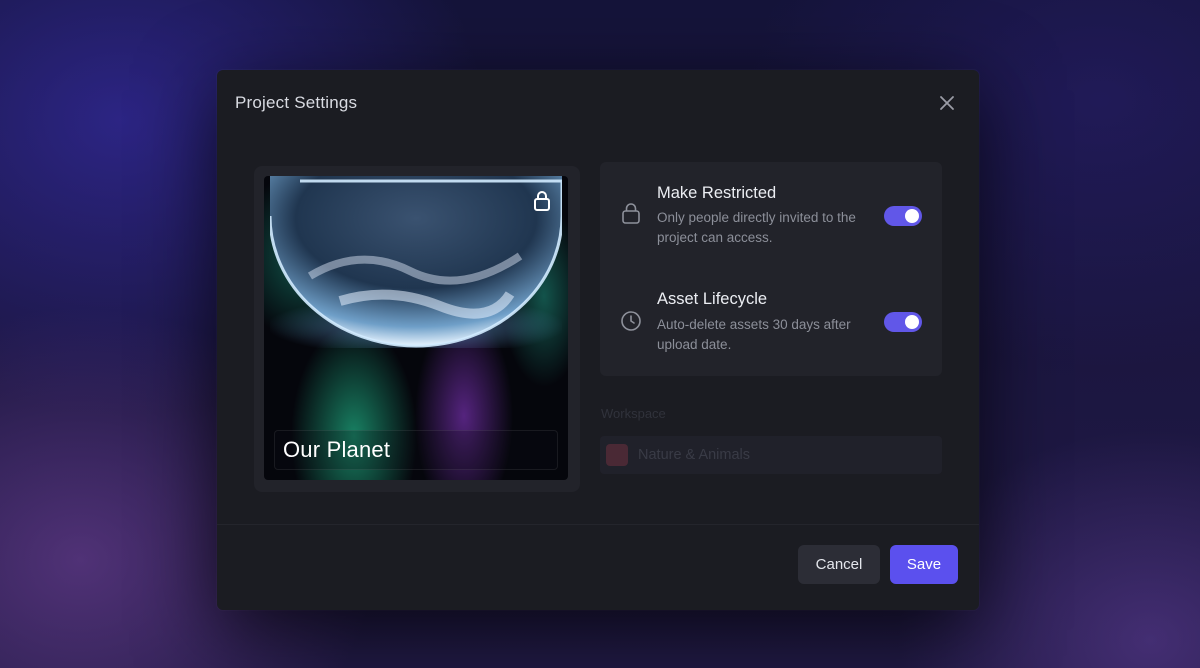  Describe the element at coordinates (416, 262) in the screenshot. I see `planet-image` at that location.